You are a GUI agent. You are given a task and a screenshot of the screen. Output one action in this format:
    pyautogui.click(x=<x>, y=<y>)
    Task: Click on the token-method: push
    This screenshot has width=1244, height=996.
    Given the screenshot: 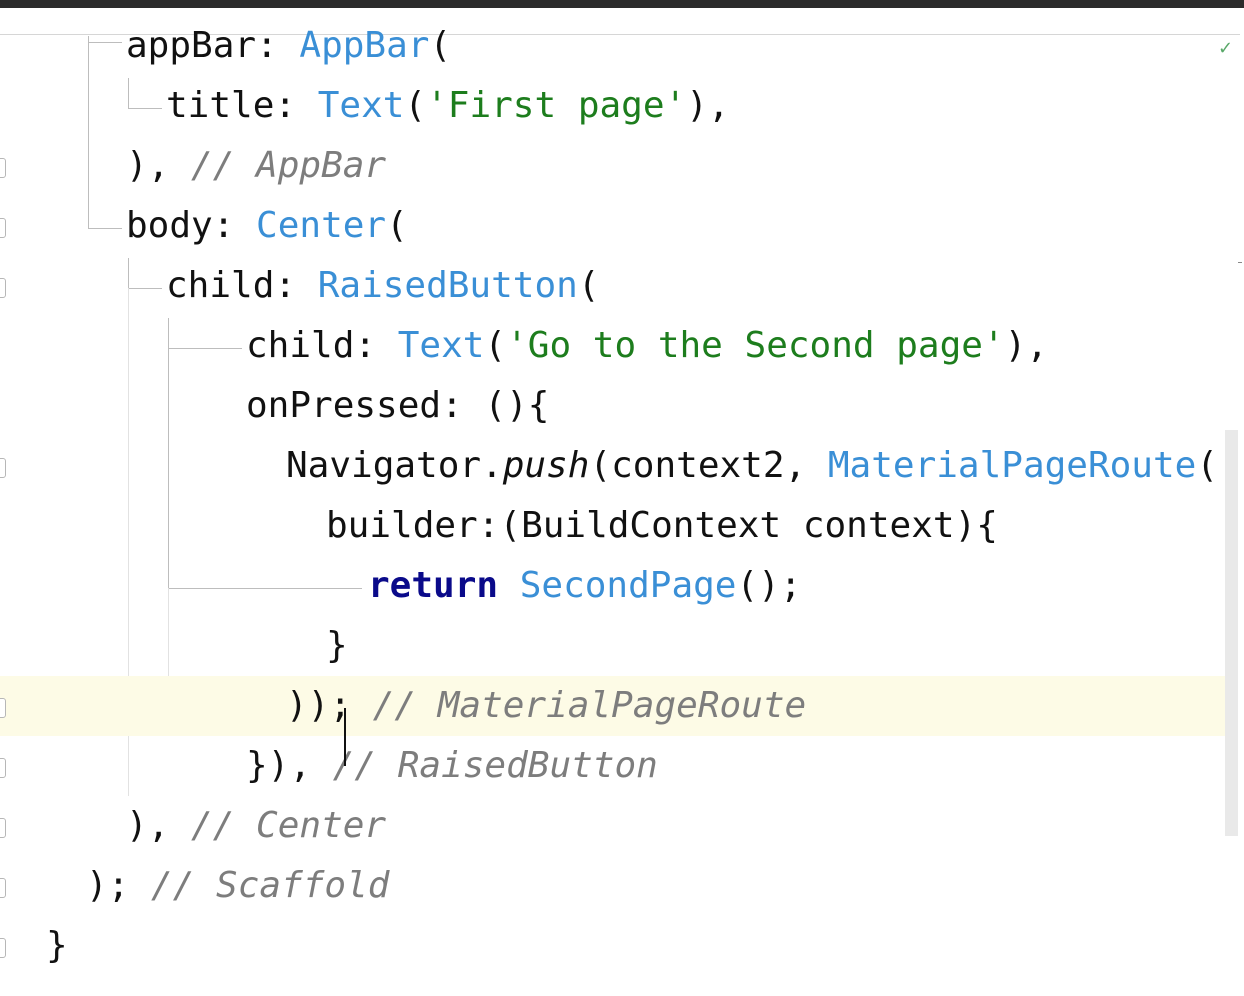 What is the action you would take?
    pyautogui.click(x=546, y=465)
    